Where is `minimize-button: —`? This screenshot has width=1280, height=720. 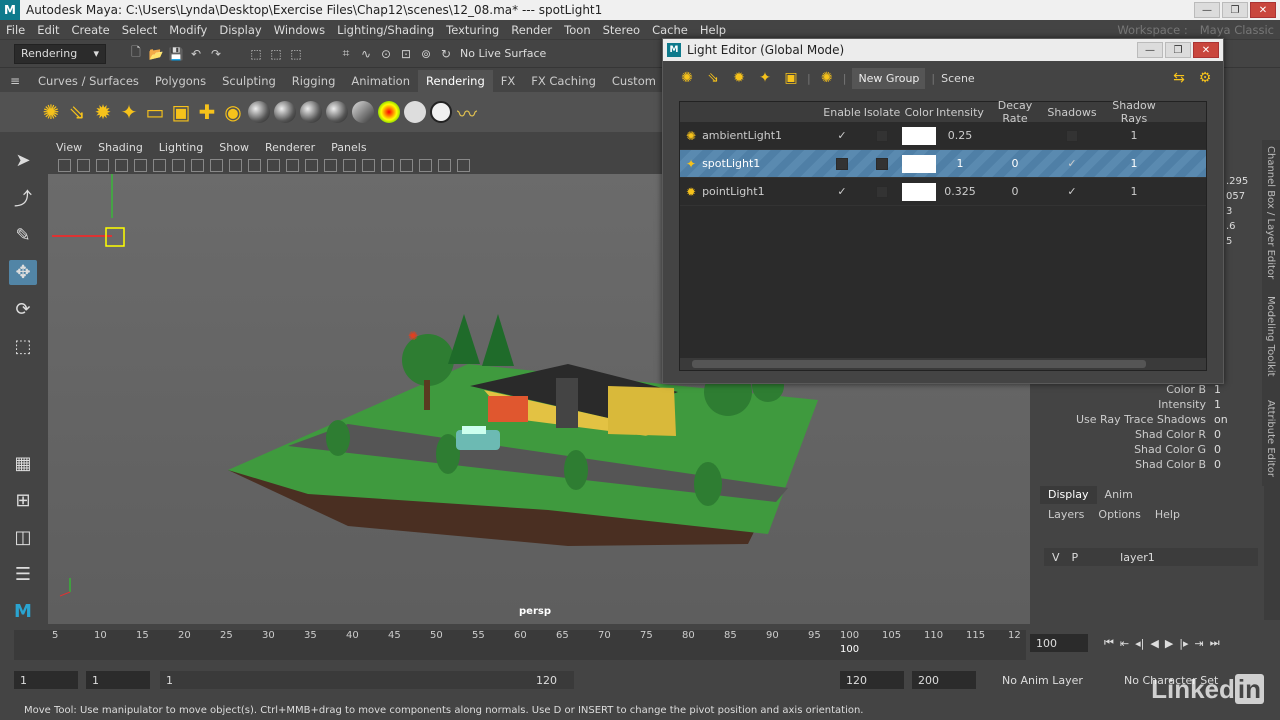 minimize-button: — is located at coordinates (1207, 10).